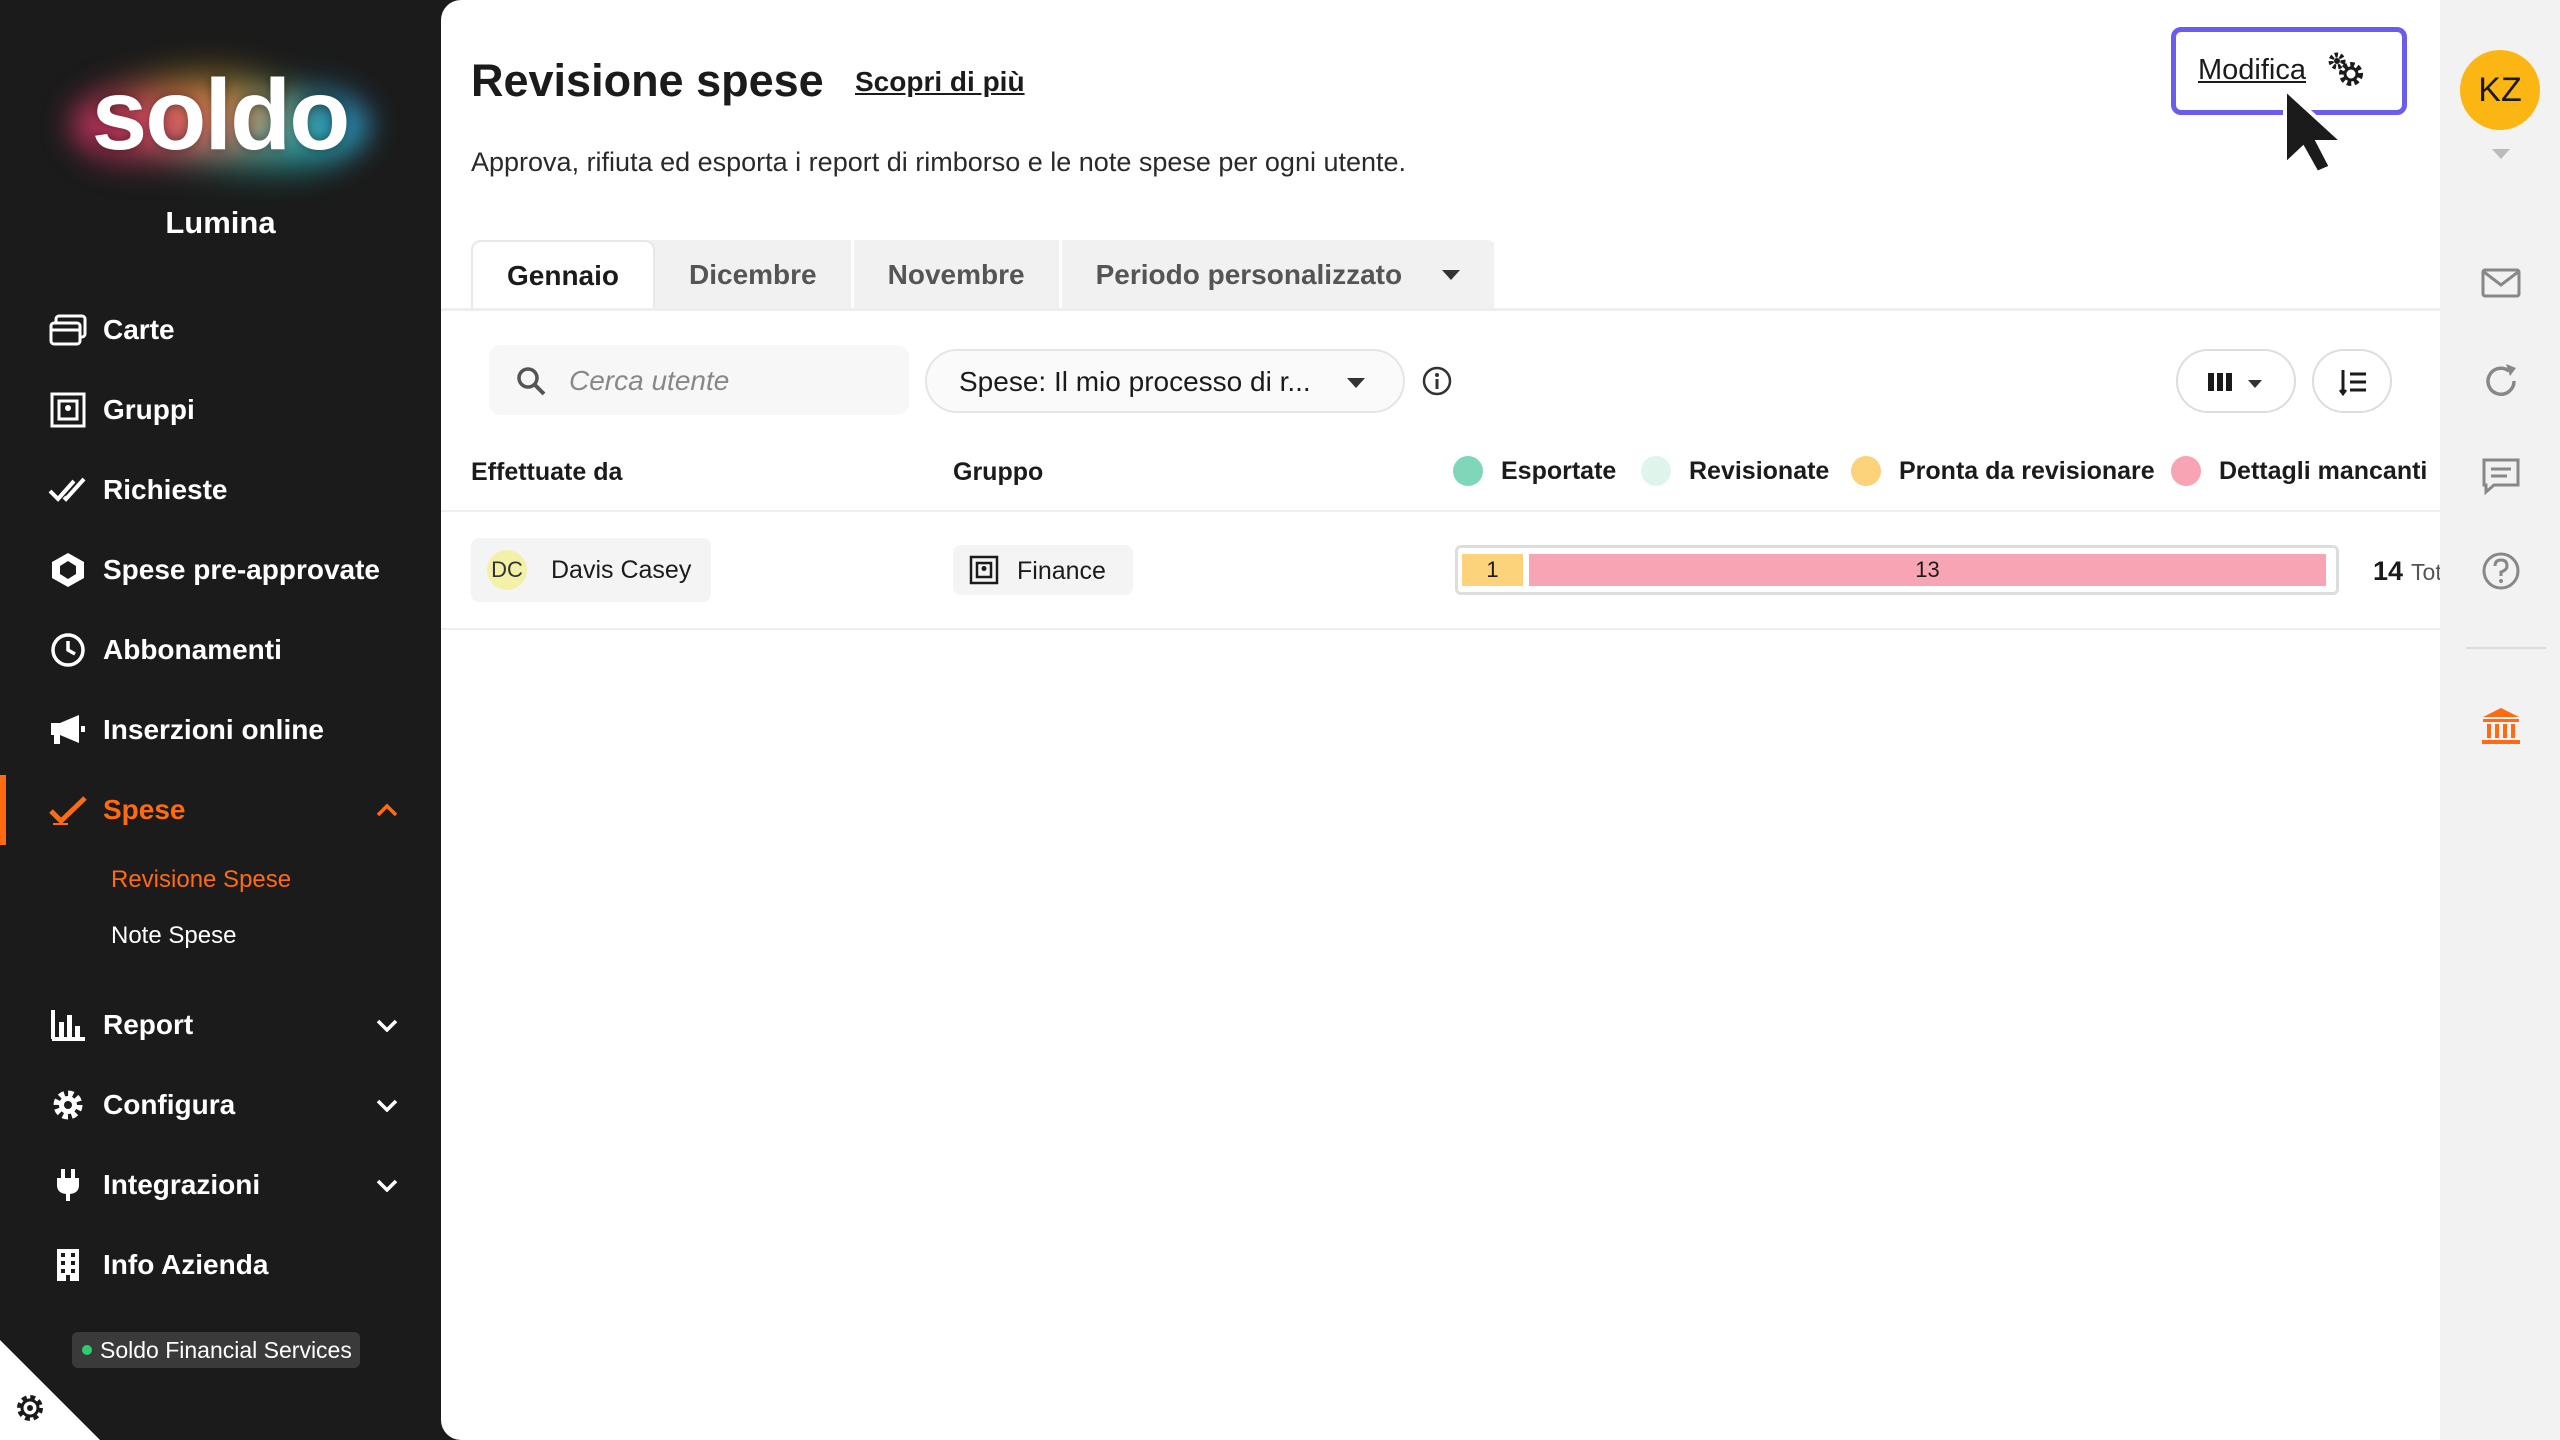 The height and width of the screenshot is (1440, 2560). What do you see at coordinates (998, 472) in the screenshot?
I see `column-header-group: Gruppo` at bounding box center [998, 472].